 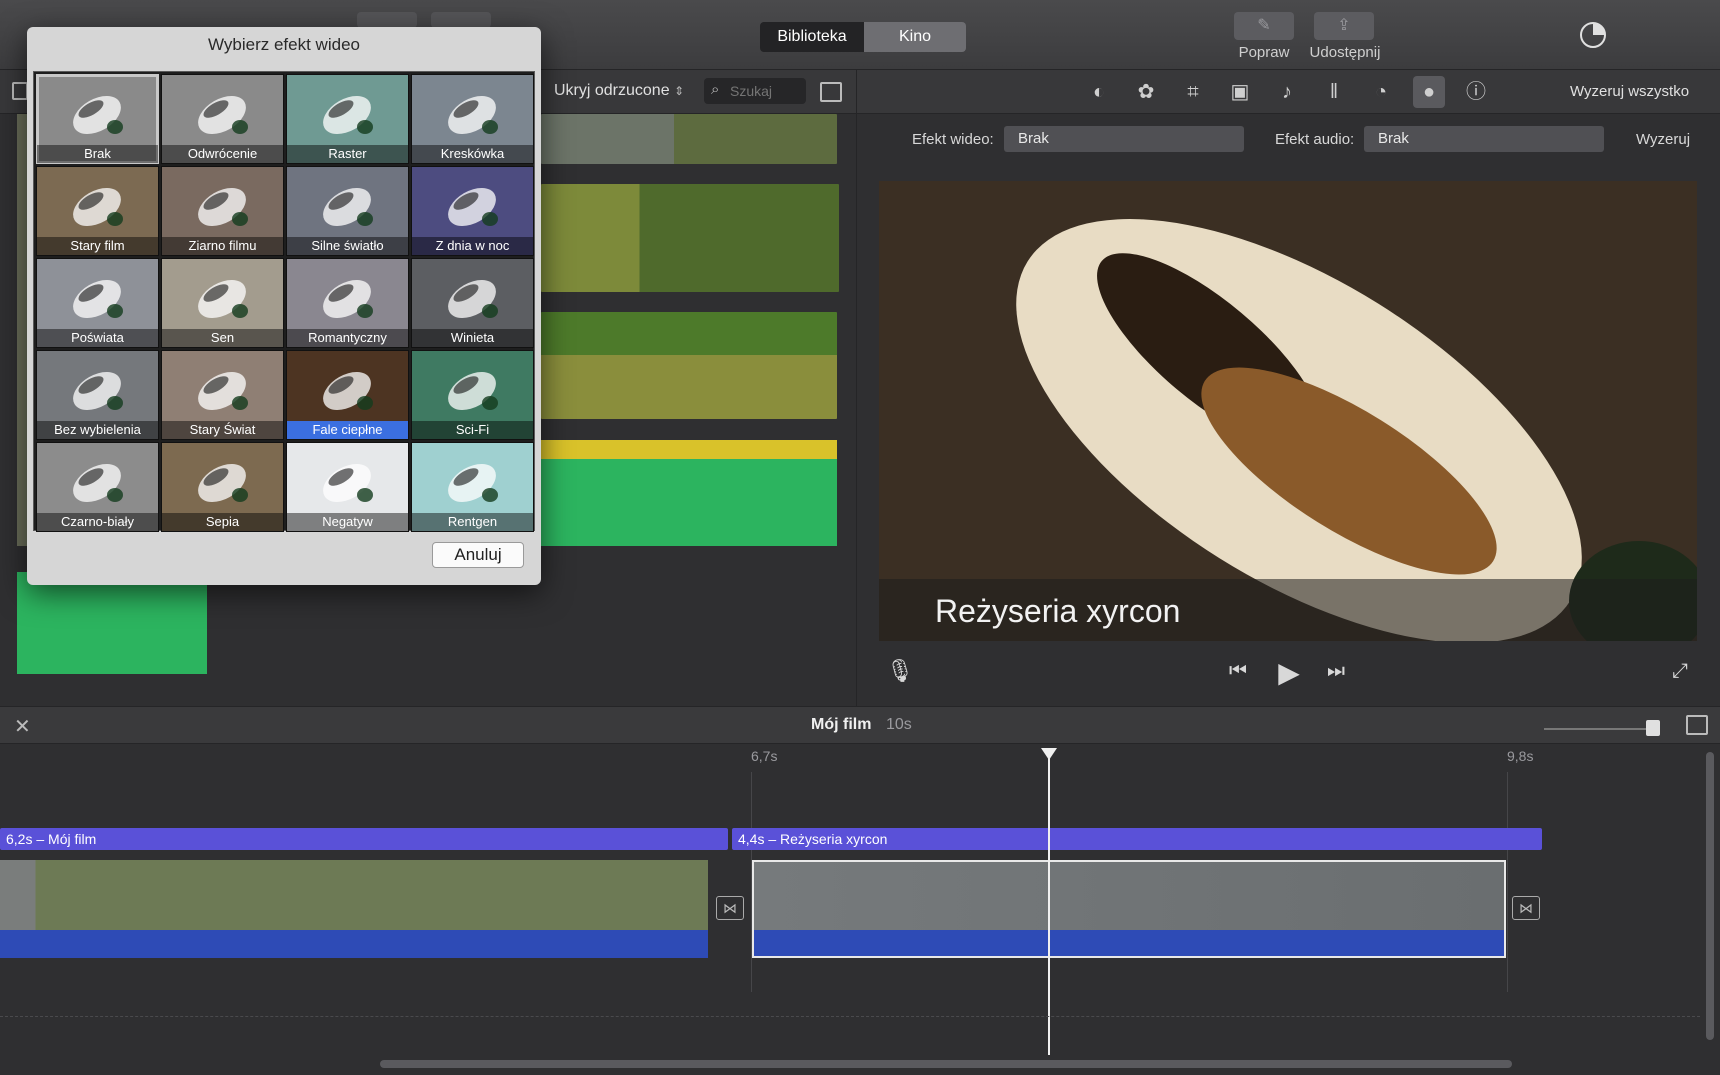 What do you see at coordinates (112, 623) in the screenshot?
I see `browser-audio-clip` at bounding box center [112, 623].